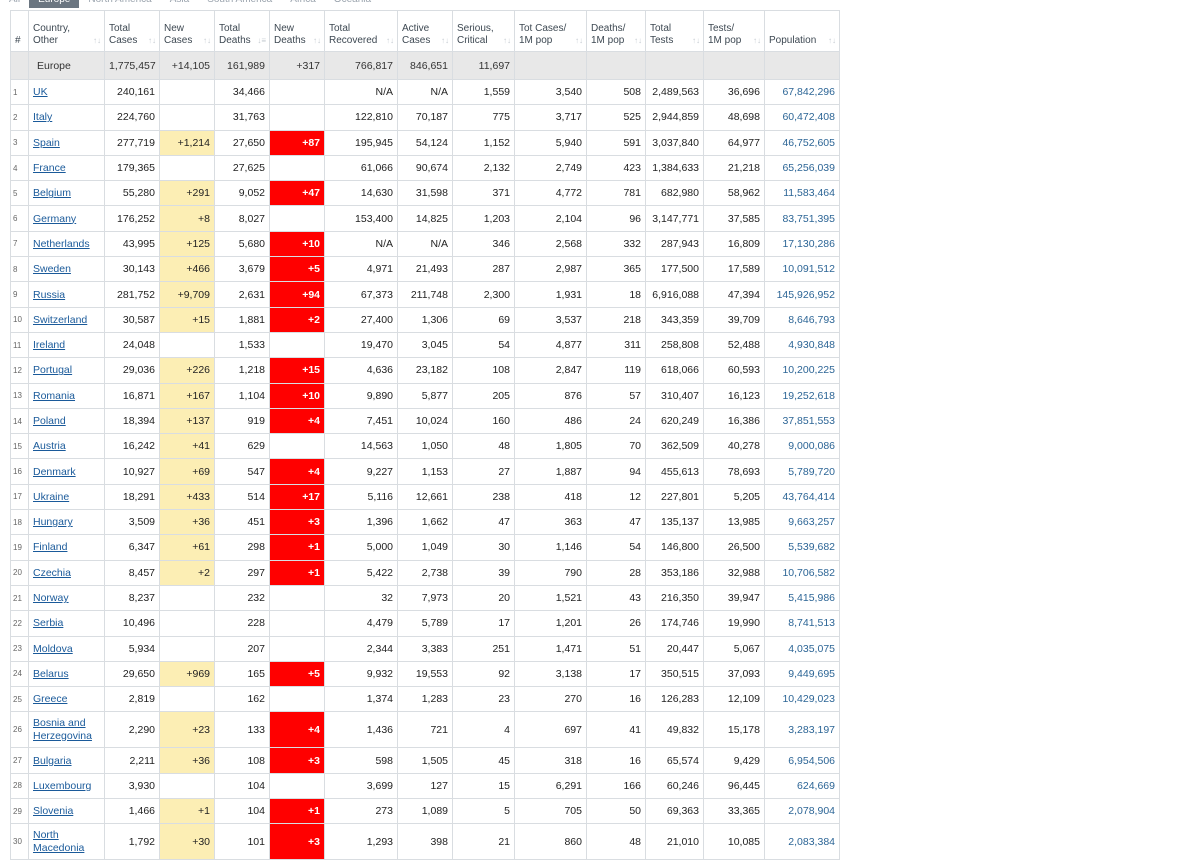  I want to click on column-header-deaths-1m: Deaths/1M pop ↑↓, so click(616, 31).